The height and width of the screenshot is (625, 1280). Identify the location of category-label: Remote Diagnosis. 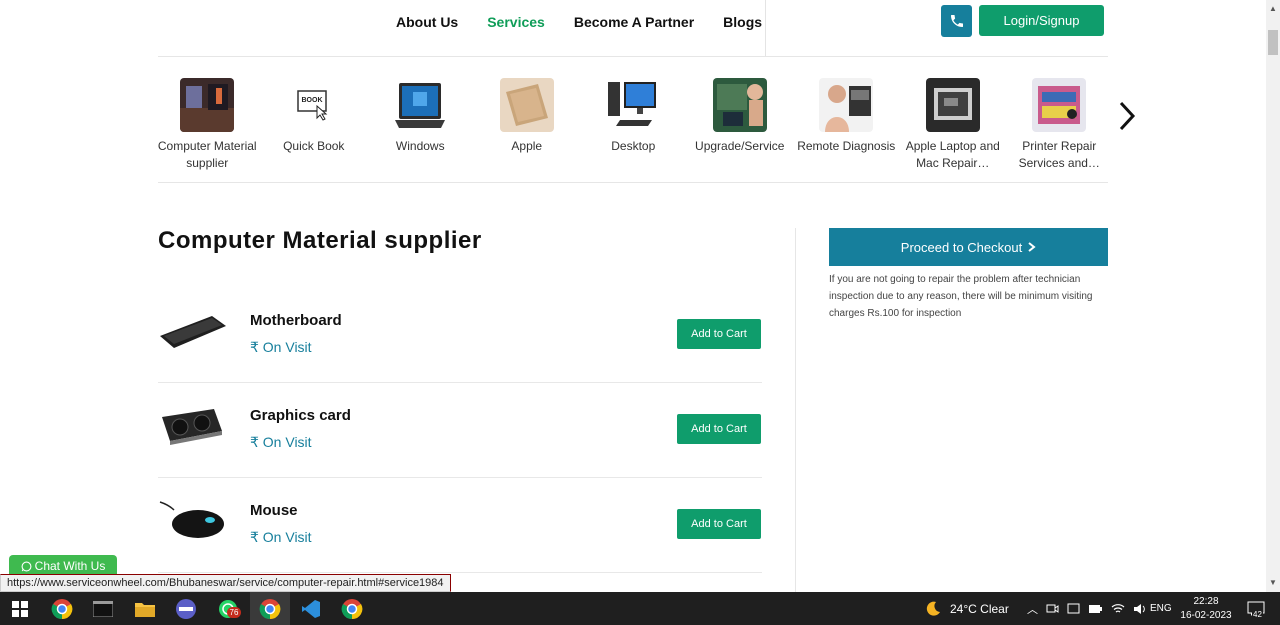
(846, 146).